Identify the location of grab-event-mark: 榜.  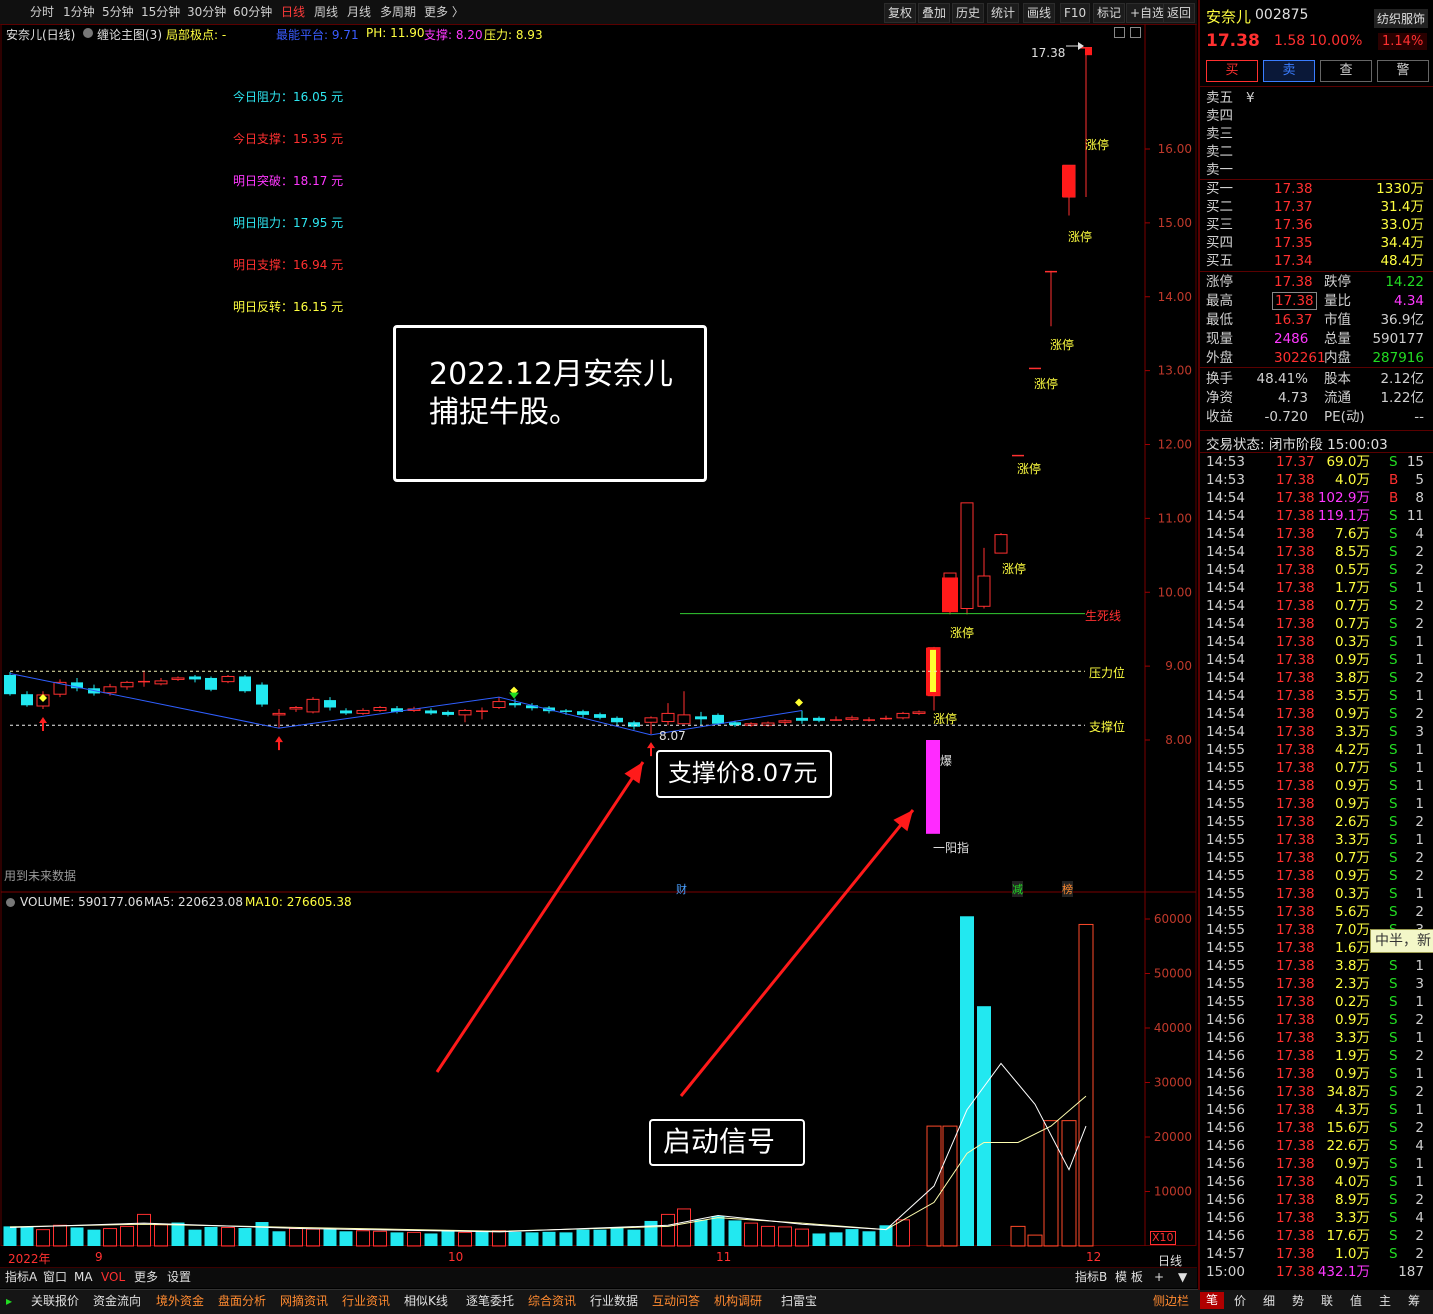
(1067, 889).